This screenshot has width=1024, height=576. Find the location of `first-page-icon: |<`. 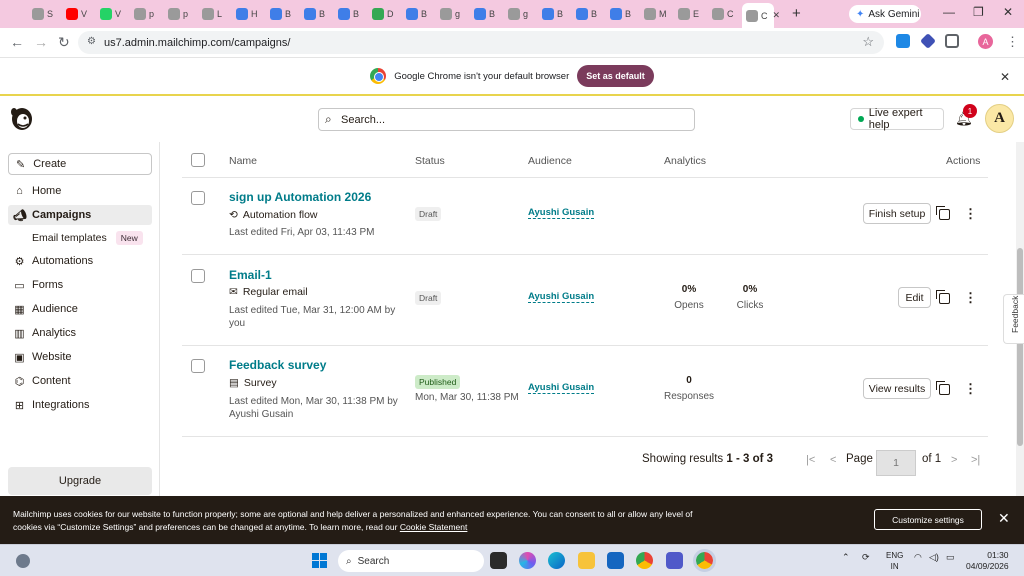

first-page-icon: |< is located at coordinates (810, 460).